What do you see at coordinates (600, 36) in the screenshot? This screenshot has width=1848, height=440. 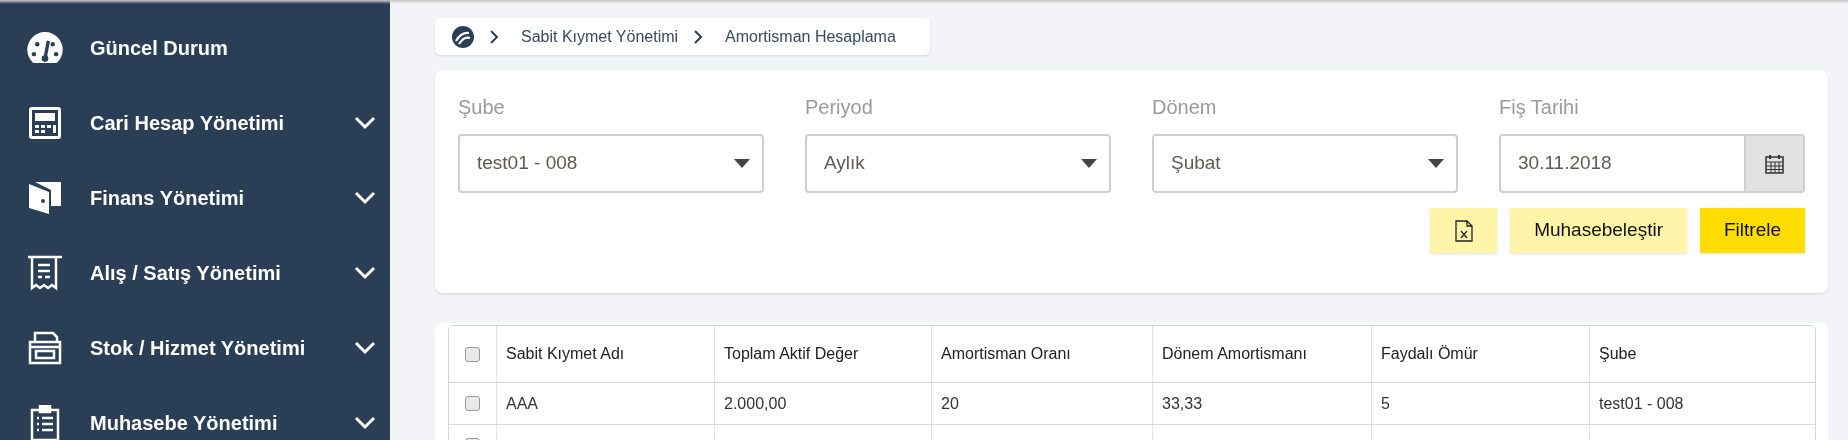 I see `breadcrumb-link: Sabit Kıymet Yönetimi` at bounding box center [600, 36].